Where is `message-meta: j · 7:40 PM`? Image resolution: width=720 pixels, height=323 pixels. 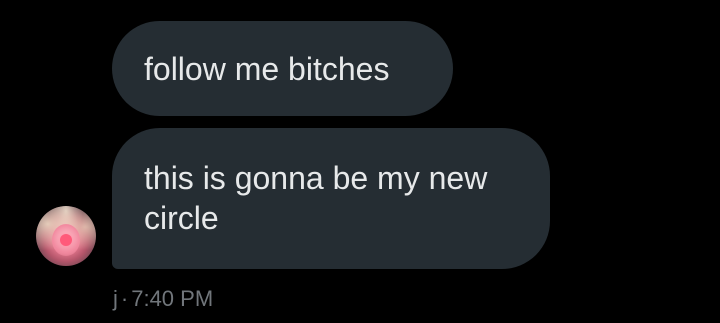
message-meta: j · 7:40 PM is located at coordinates (163, 299).